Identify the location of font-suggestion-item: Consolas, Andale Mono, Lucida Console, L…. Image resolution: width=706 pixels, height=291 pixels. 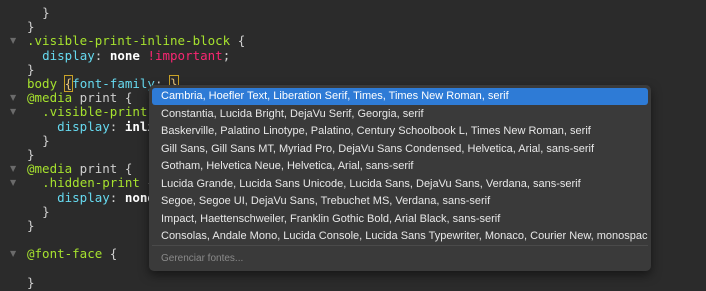
(400, 236).